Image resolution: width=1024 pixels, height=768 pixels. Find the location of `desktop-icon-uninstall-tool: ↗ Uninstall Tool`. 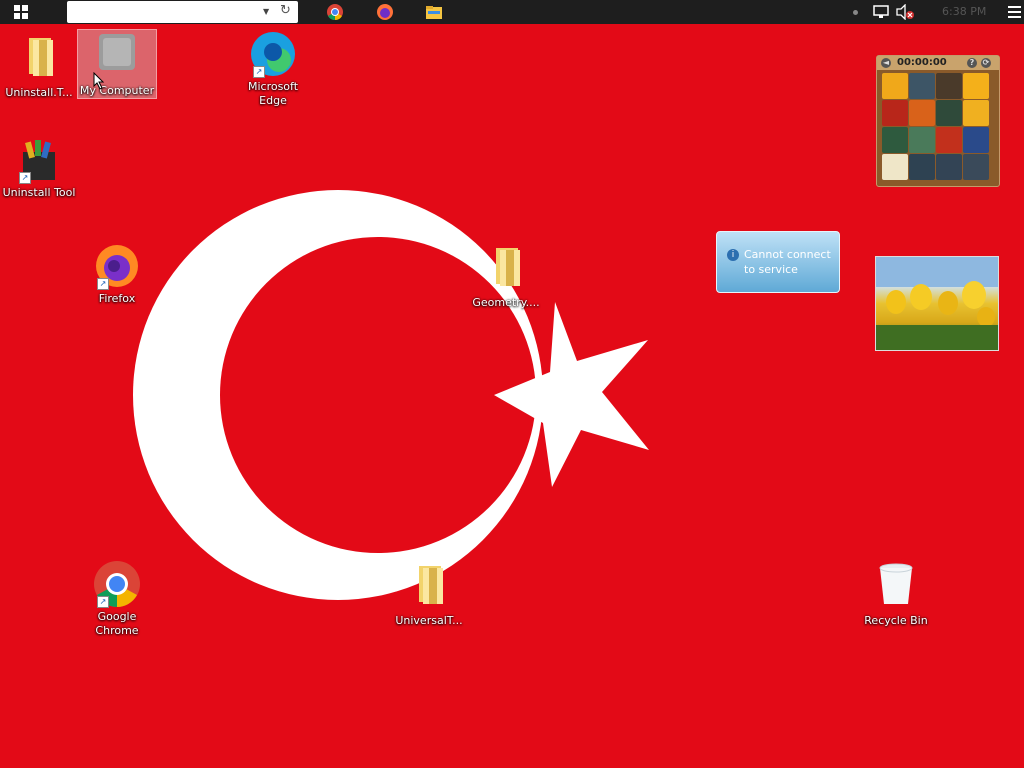

desktop-icon-uninstall-tool: ↗ Uninstall Tool is located at coordinates (39, 168).